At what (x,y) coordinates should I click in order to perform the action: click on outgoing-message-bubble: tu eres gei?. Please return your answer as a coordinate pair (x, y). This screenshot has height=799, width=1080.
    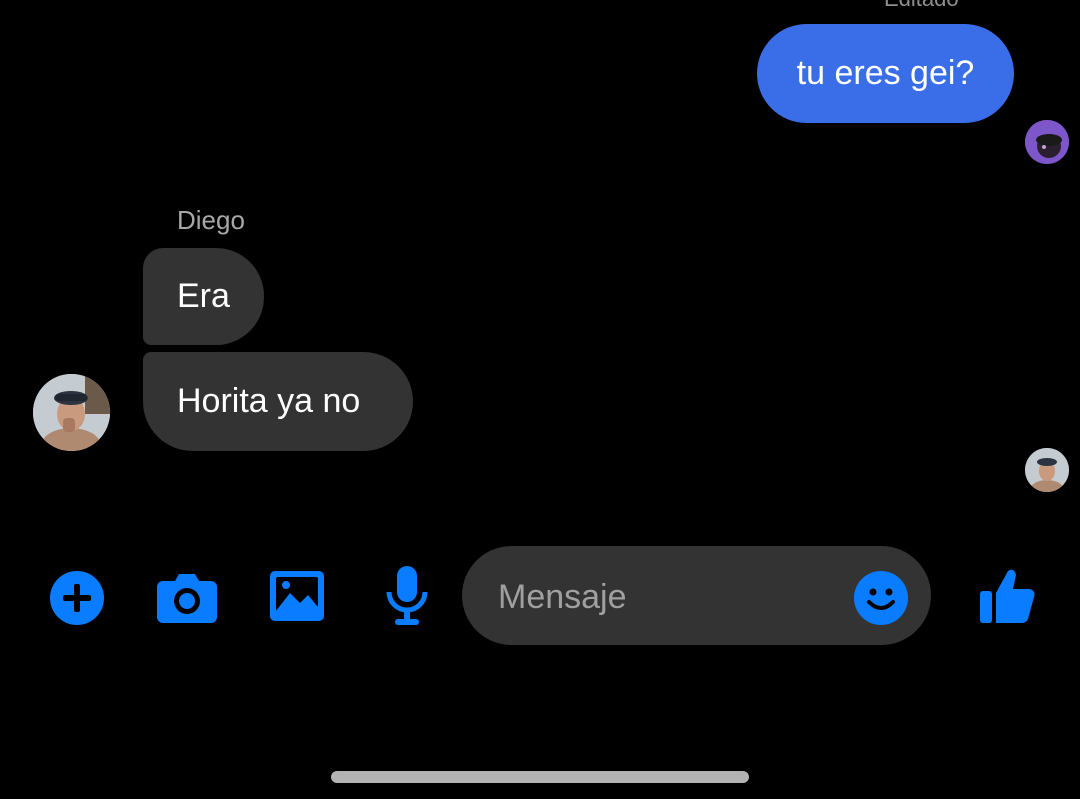
    Looking at the image, I should click on (885, 73).